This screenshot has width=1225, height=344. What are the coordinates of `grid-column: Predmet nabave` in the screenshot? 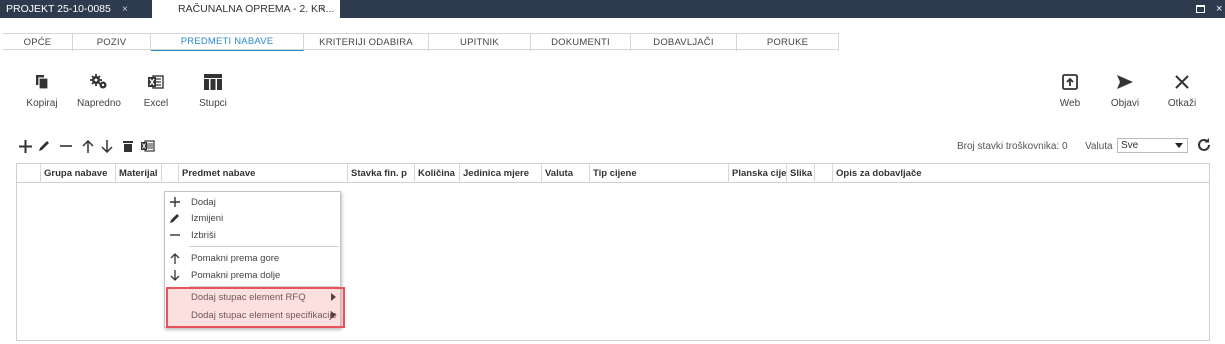 It's located at (263, 173).